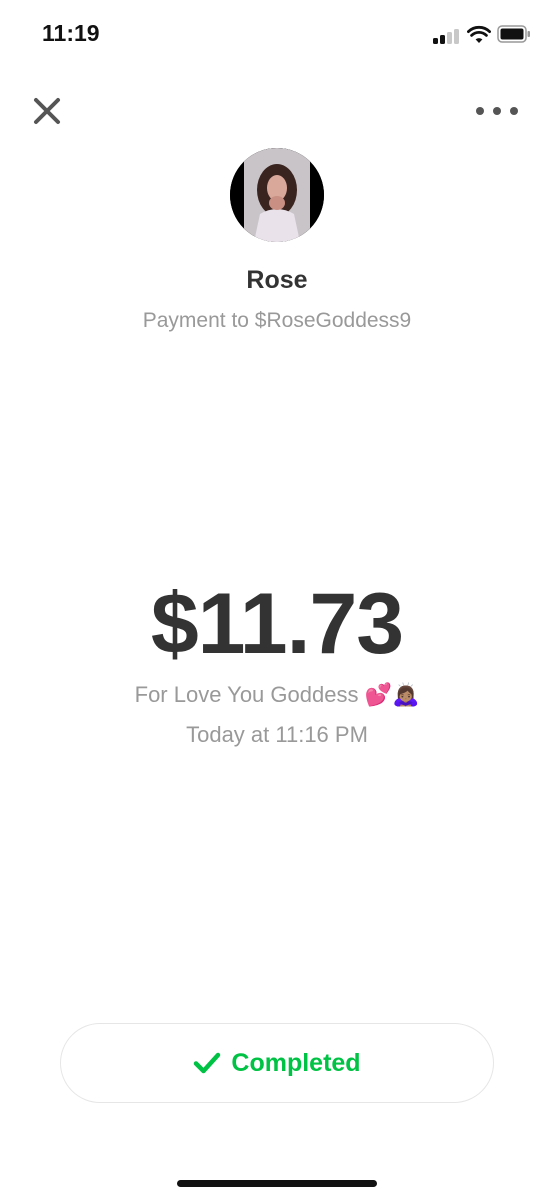  What do you see at coordinates (479, 34) in the screenshot?
I see `wifi-icon` at bounding box center [479, 34].